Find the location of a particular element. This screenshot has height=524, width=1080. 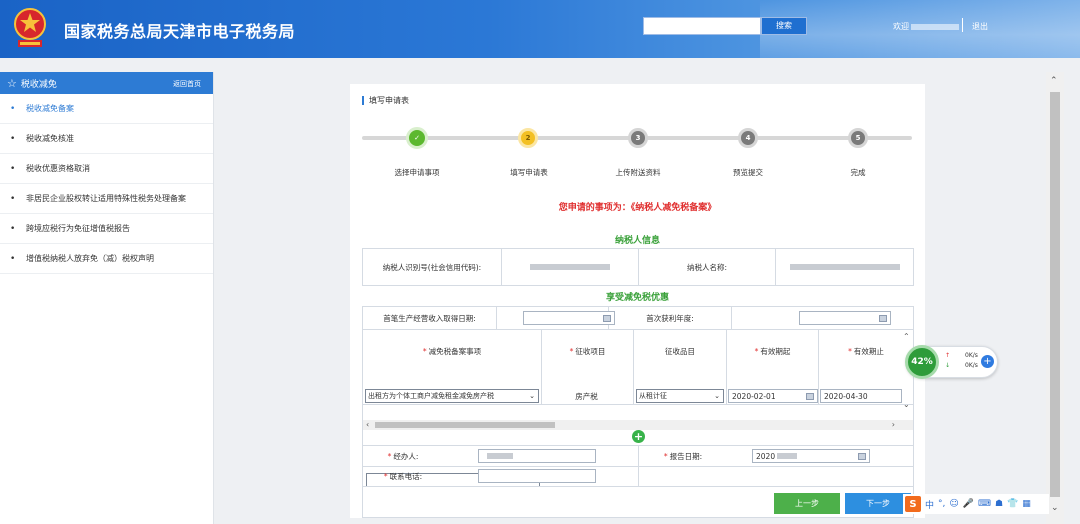

logout-link: 退出 is located at coordinates (980, 26).